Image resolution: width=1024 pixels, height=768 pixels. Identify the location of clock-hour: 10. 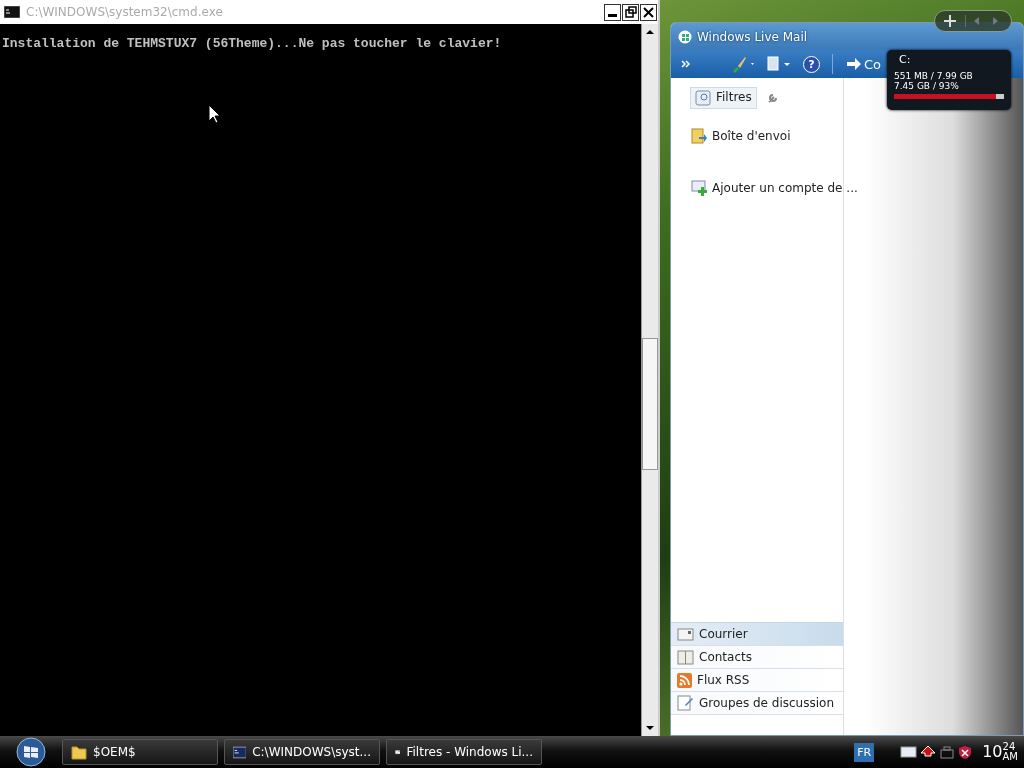
(992, 751).